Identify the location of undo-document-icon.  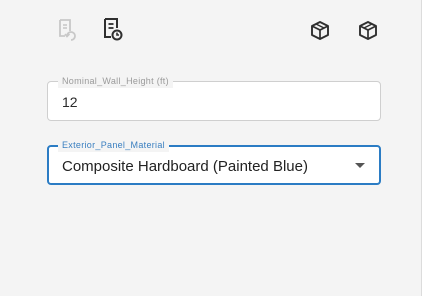
(66, 30).